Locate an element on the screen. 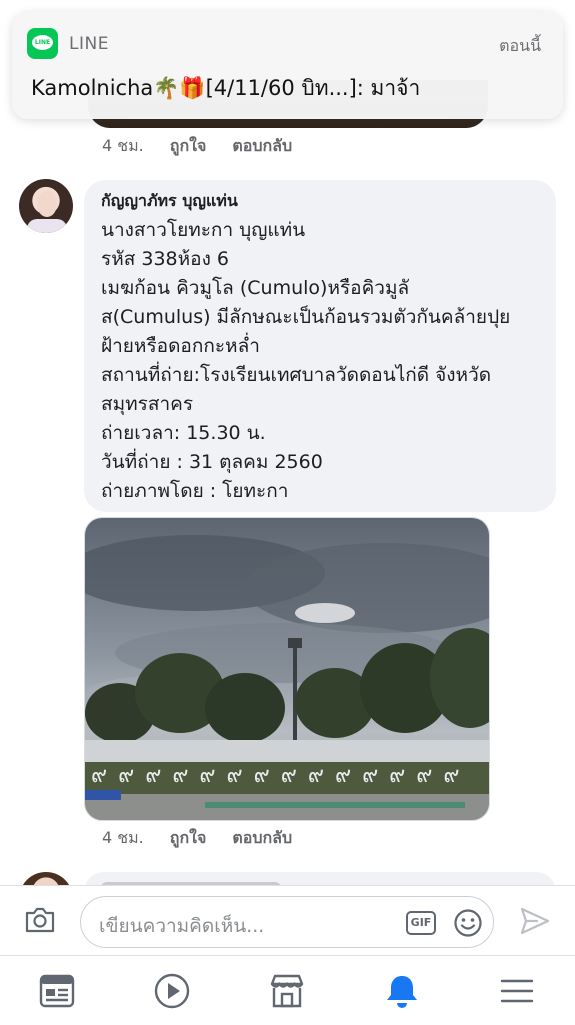 Image resolution: width=575 pixels, height=1025 pixels. line-icon-label: LINE is located at coordinates (42, 42).